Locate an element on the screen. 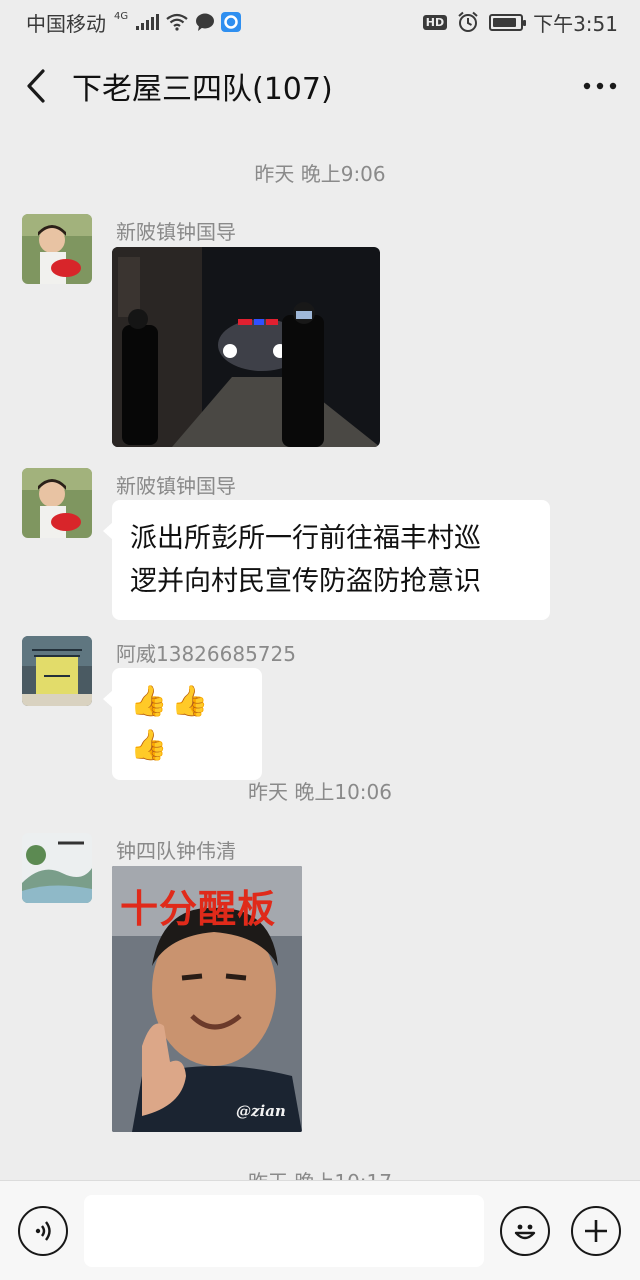 The width and height of the screenshot is (640, 1280). message-text-line: 逻并向村民宣传防盗防抢意识 is located at coordinates (305, 581).